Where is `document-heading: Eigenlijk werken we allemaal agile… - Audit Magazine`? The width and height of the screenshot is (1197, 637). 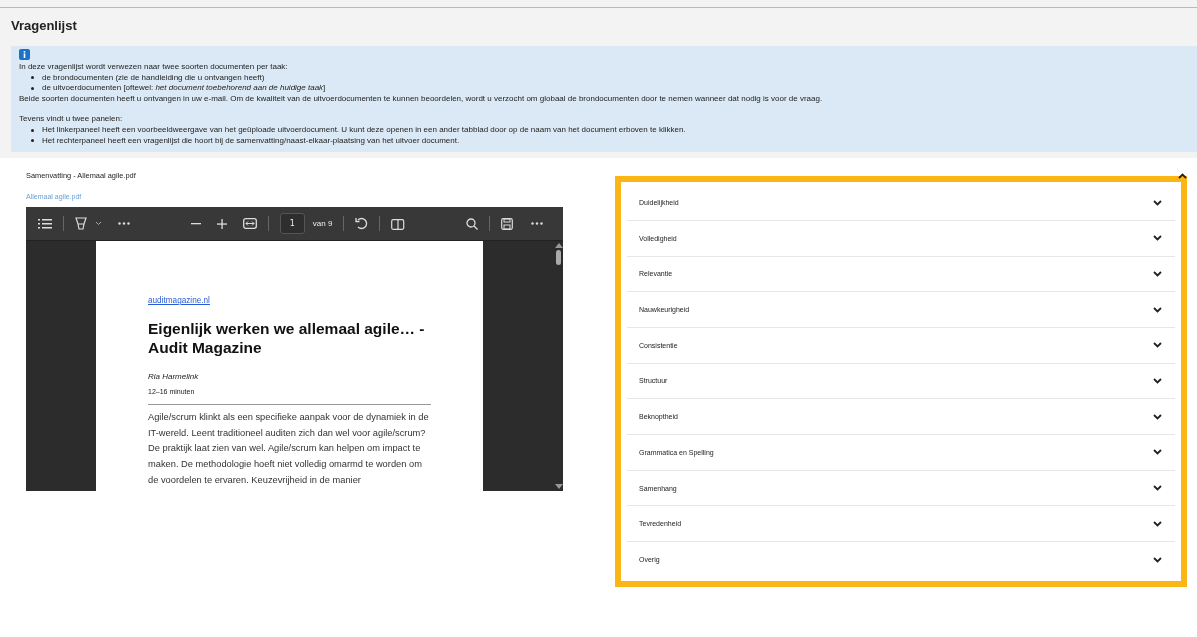 document-heading: Eigenlijk werken we allemaal agile… - Audit Magazine is located at coordinates (287, 338).